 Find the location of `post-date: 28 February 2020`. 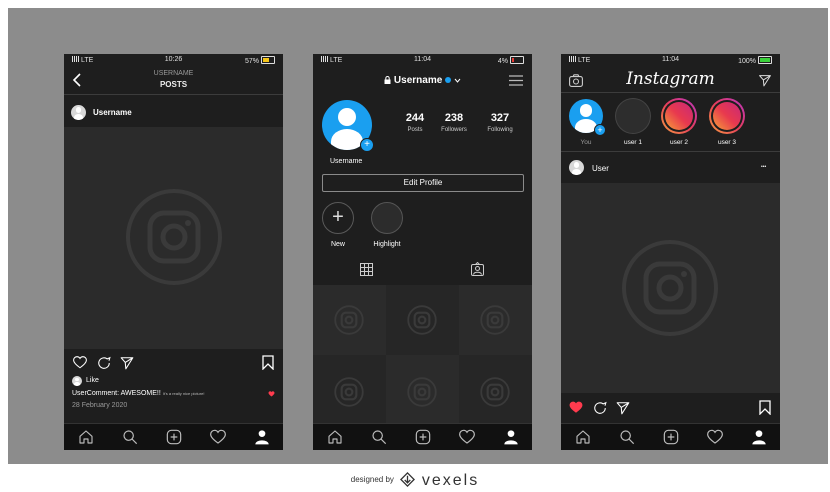

post-date: 28 February 2020 is located at coordinates (100, 405).